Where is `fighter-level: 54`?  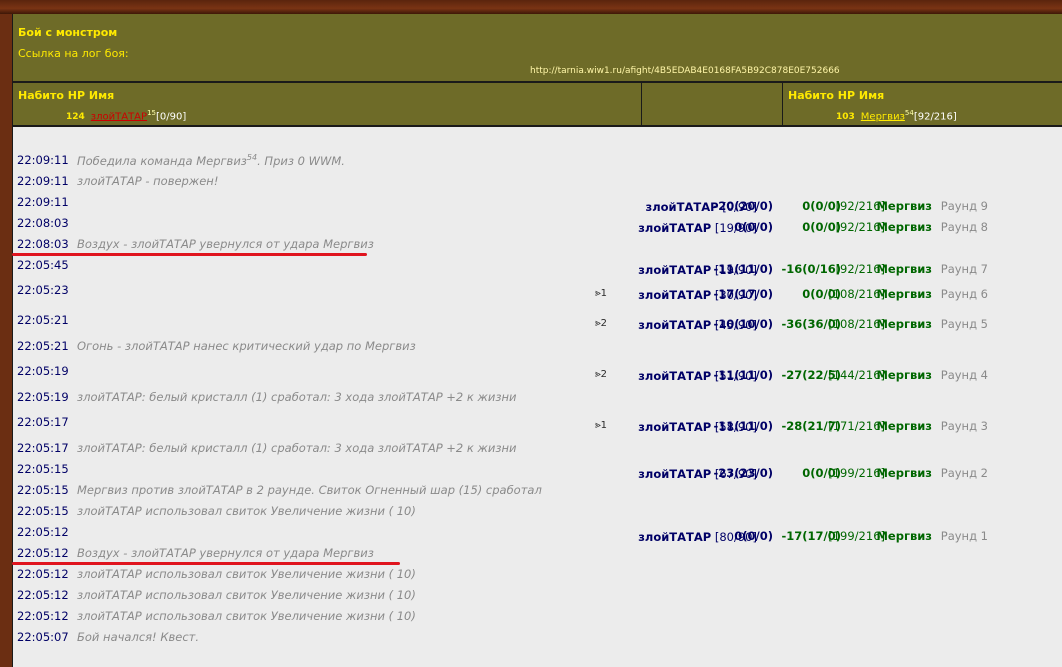
fighter-level: 54 is located at coordinates (909, 113).